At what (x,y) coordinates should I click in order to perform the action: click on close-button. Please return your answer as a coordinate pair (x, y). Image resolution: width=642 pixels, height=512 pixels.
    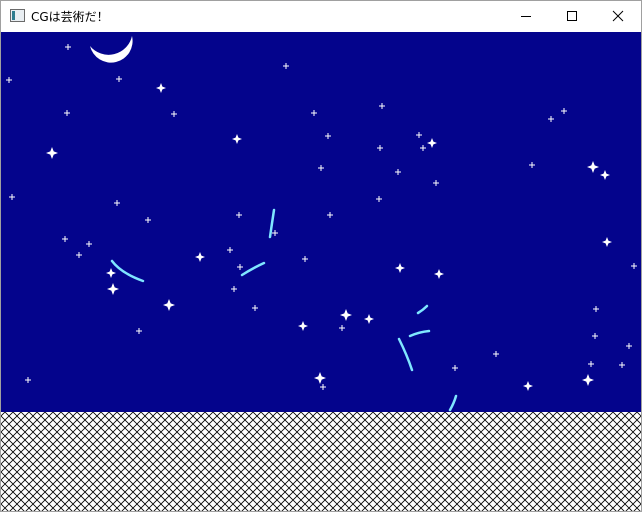
    Looking at the image, I should click on (618, 16).